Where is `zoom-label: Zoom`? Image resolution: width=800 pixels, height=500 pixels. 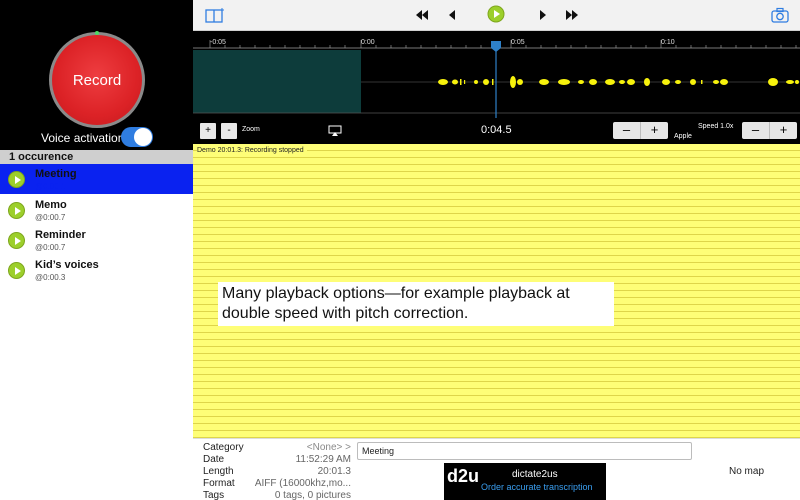
zoom-label: Zoom is located at coordinates (251, 129).